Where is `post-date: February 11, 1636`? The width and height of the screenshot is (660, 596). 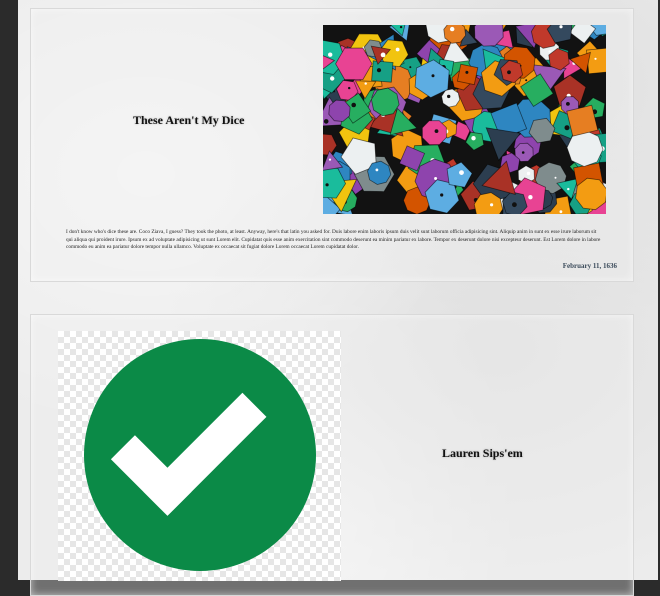 post-date: February 11, 1636 is located at coordinates (589, 266).